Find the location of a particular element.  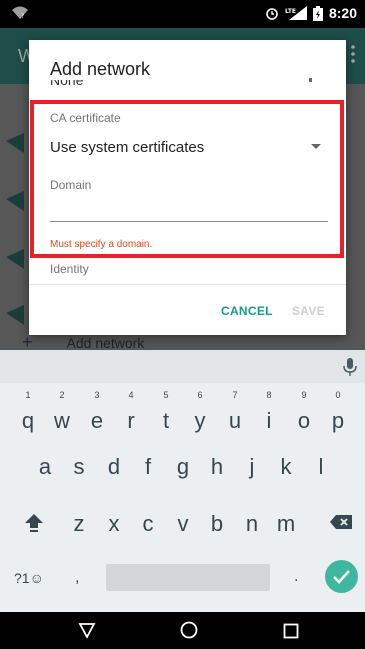

microphone-icon is located at coordinates (350, 367).